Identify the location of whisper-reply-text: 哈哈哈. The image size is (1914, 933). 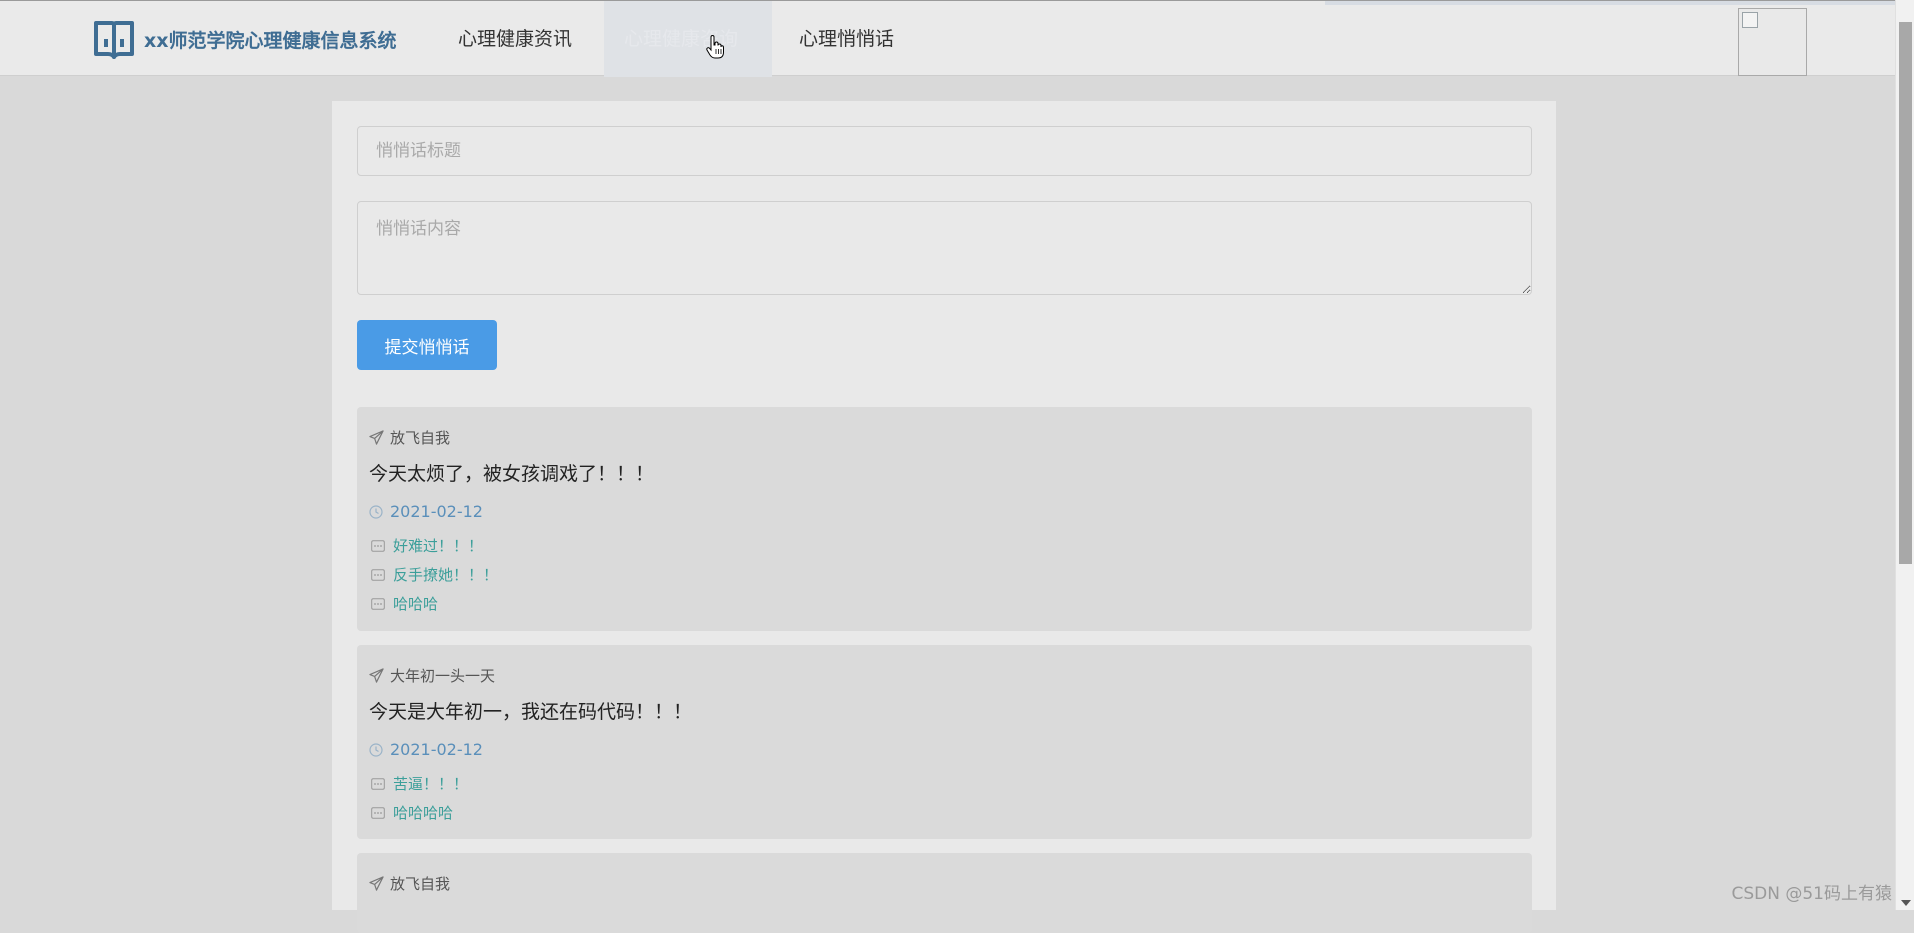
(415, 603).